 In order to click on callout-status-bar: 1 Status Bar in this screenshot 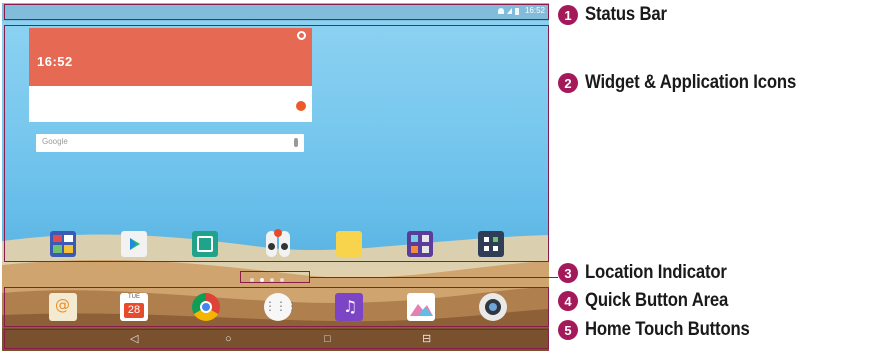, I will do `click(618, 15)`.